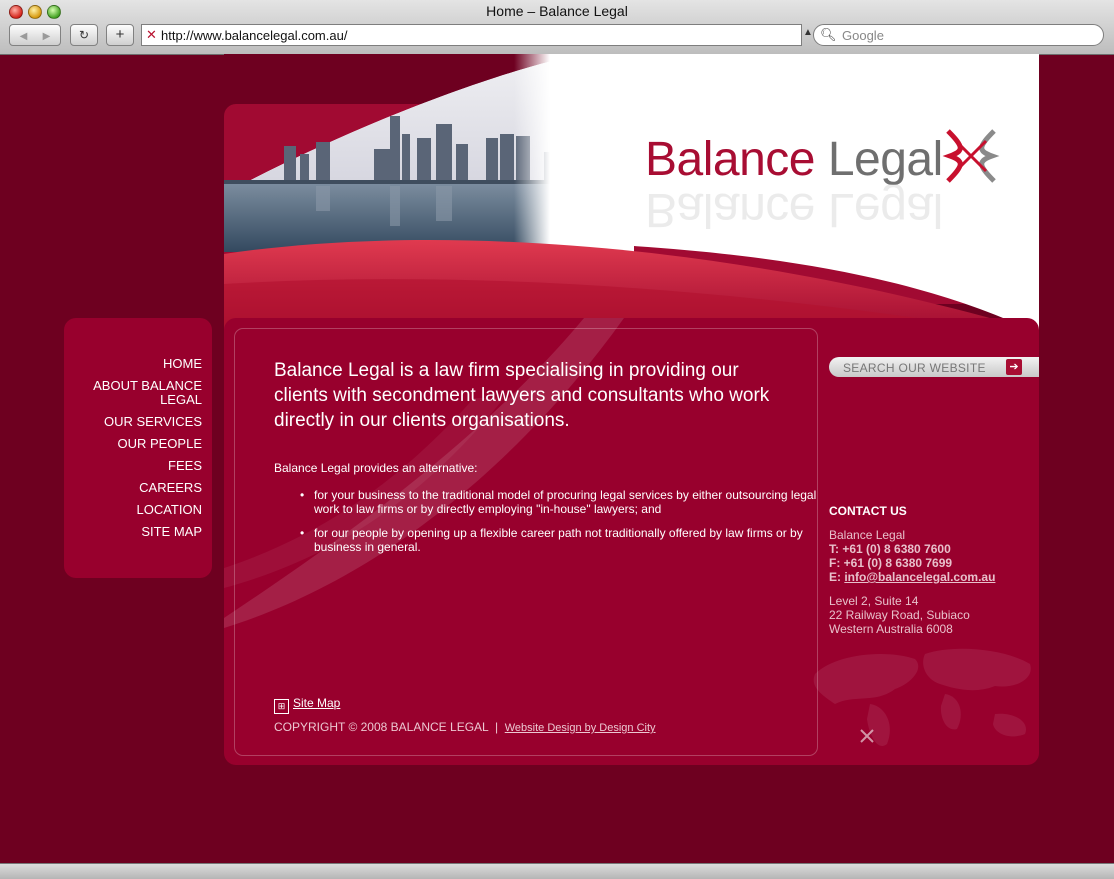  What do you see at coordinates (730, 159) in the screenshot?
I see `logo-word-balance: Balance` at bounding box center [730, 159].